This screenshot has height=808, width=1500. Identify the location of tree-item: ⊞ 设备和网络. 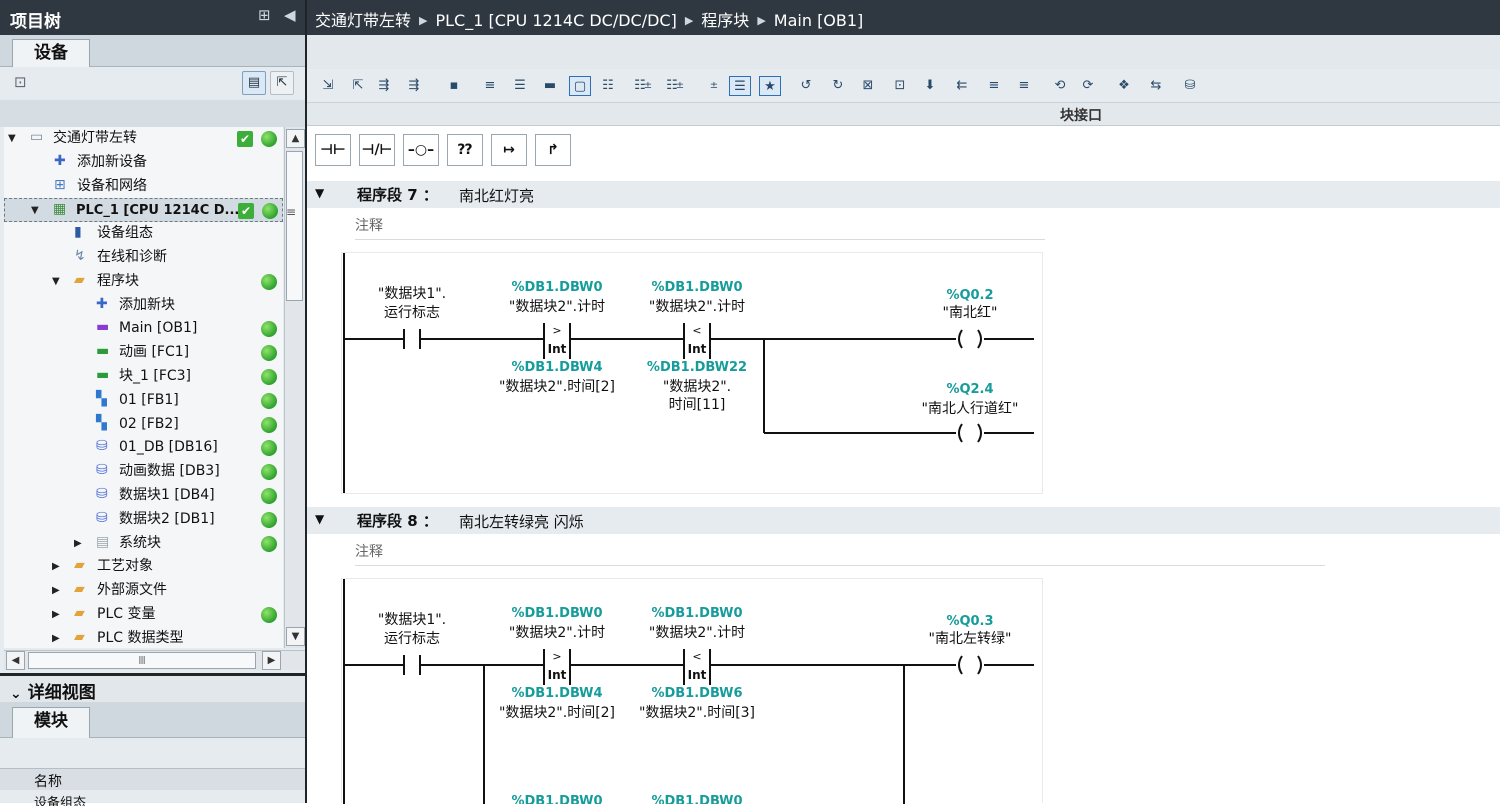
(143, 187).